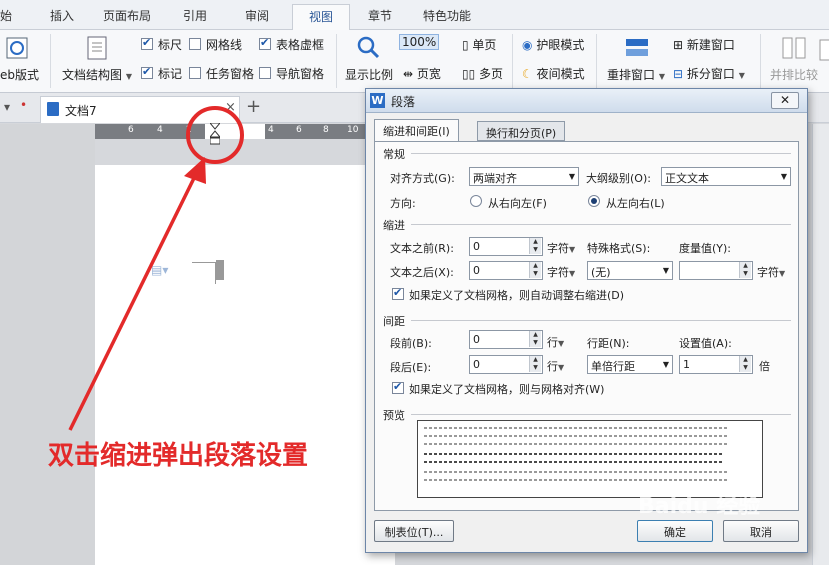 The height and width of the screenshot is (565, 829). What do you see at coordinates (699, 506) in the screenshot?
I see `baidu-watermark: Baidu 经验` at bounding box center [699, 506].